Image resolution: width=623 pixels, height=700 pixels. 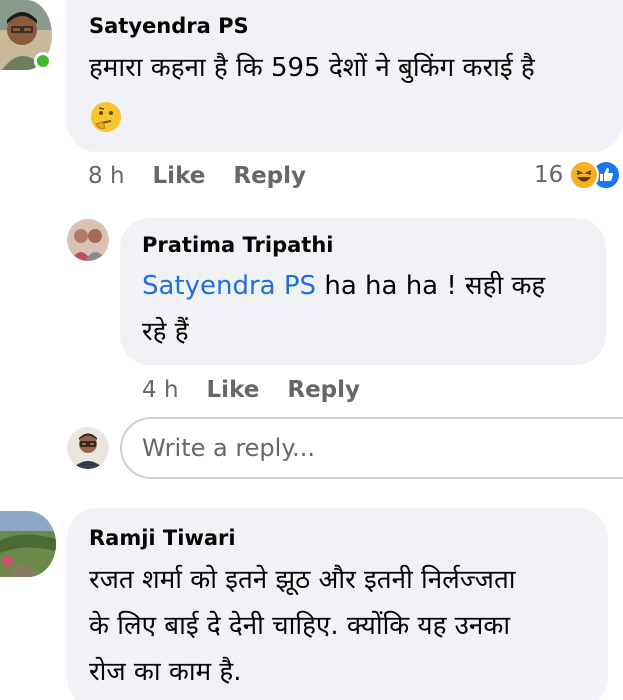 What do you see at coordinates (106, 117) in the screenshot?
I see `thinking-face-icon` at bounding box center [106, 117].